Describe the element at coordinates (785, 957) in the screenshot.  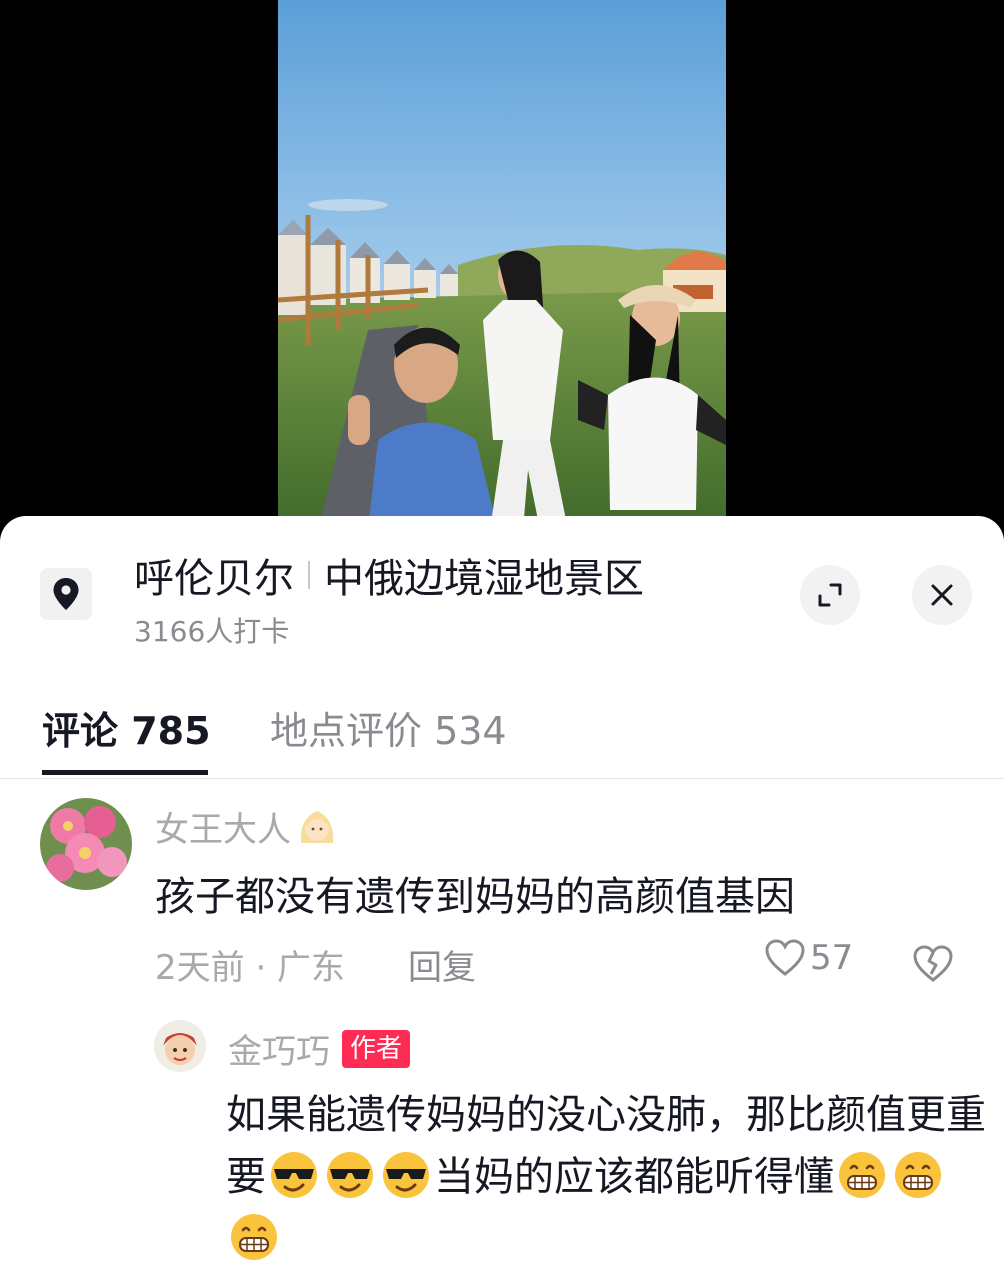
I see `heart-outline-icon` at that location.